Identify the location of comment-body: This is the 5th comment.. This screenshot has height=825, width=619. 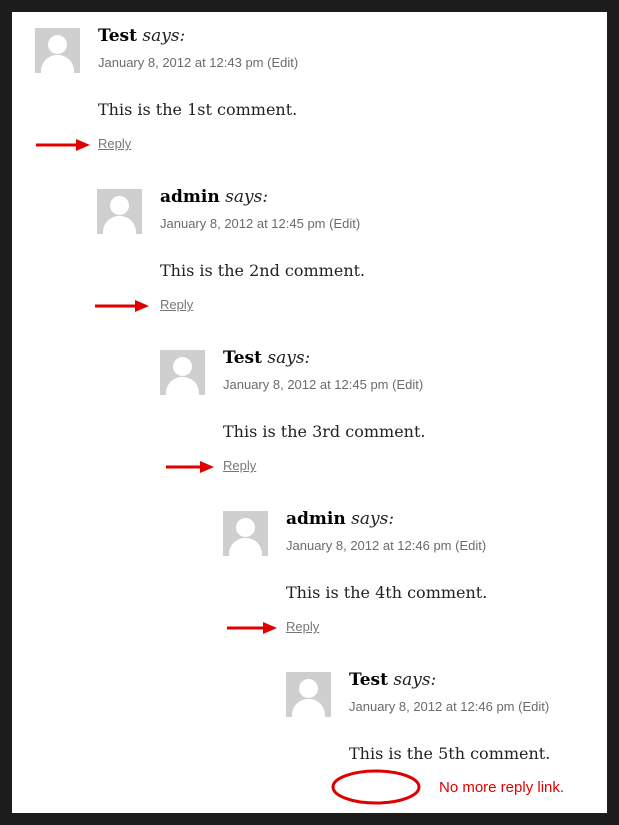
(450, 753).